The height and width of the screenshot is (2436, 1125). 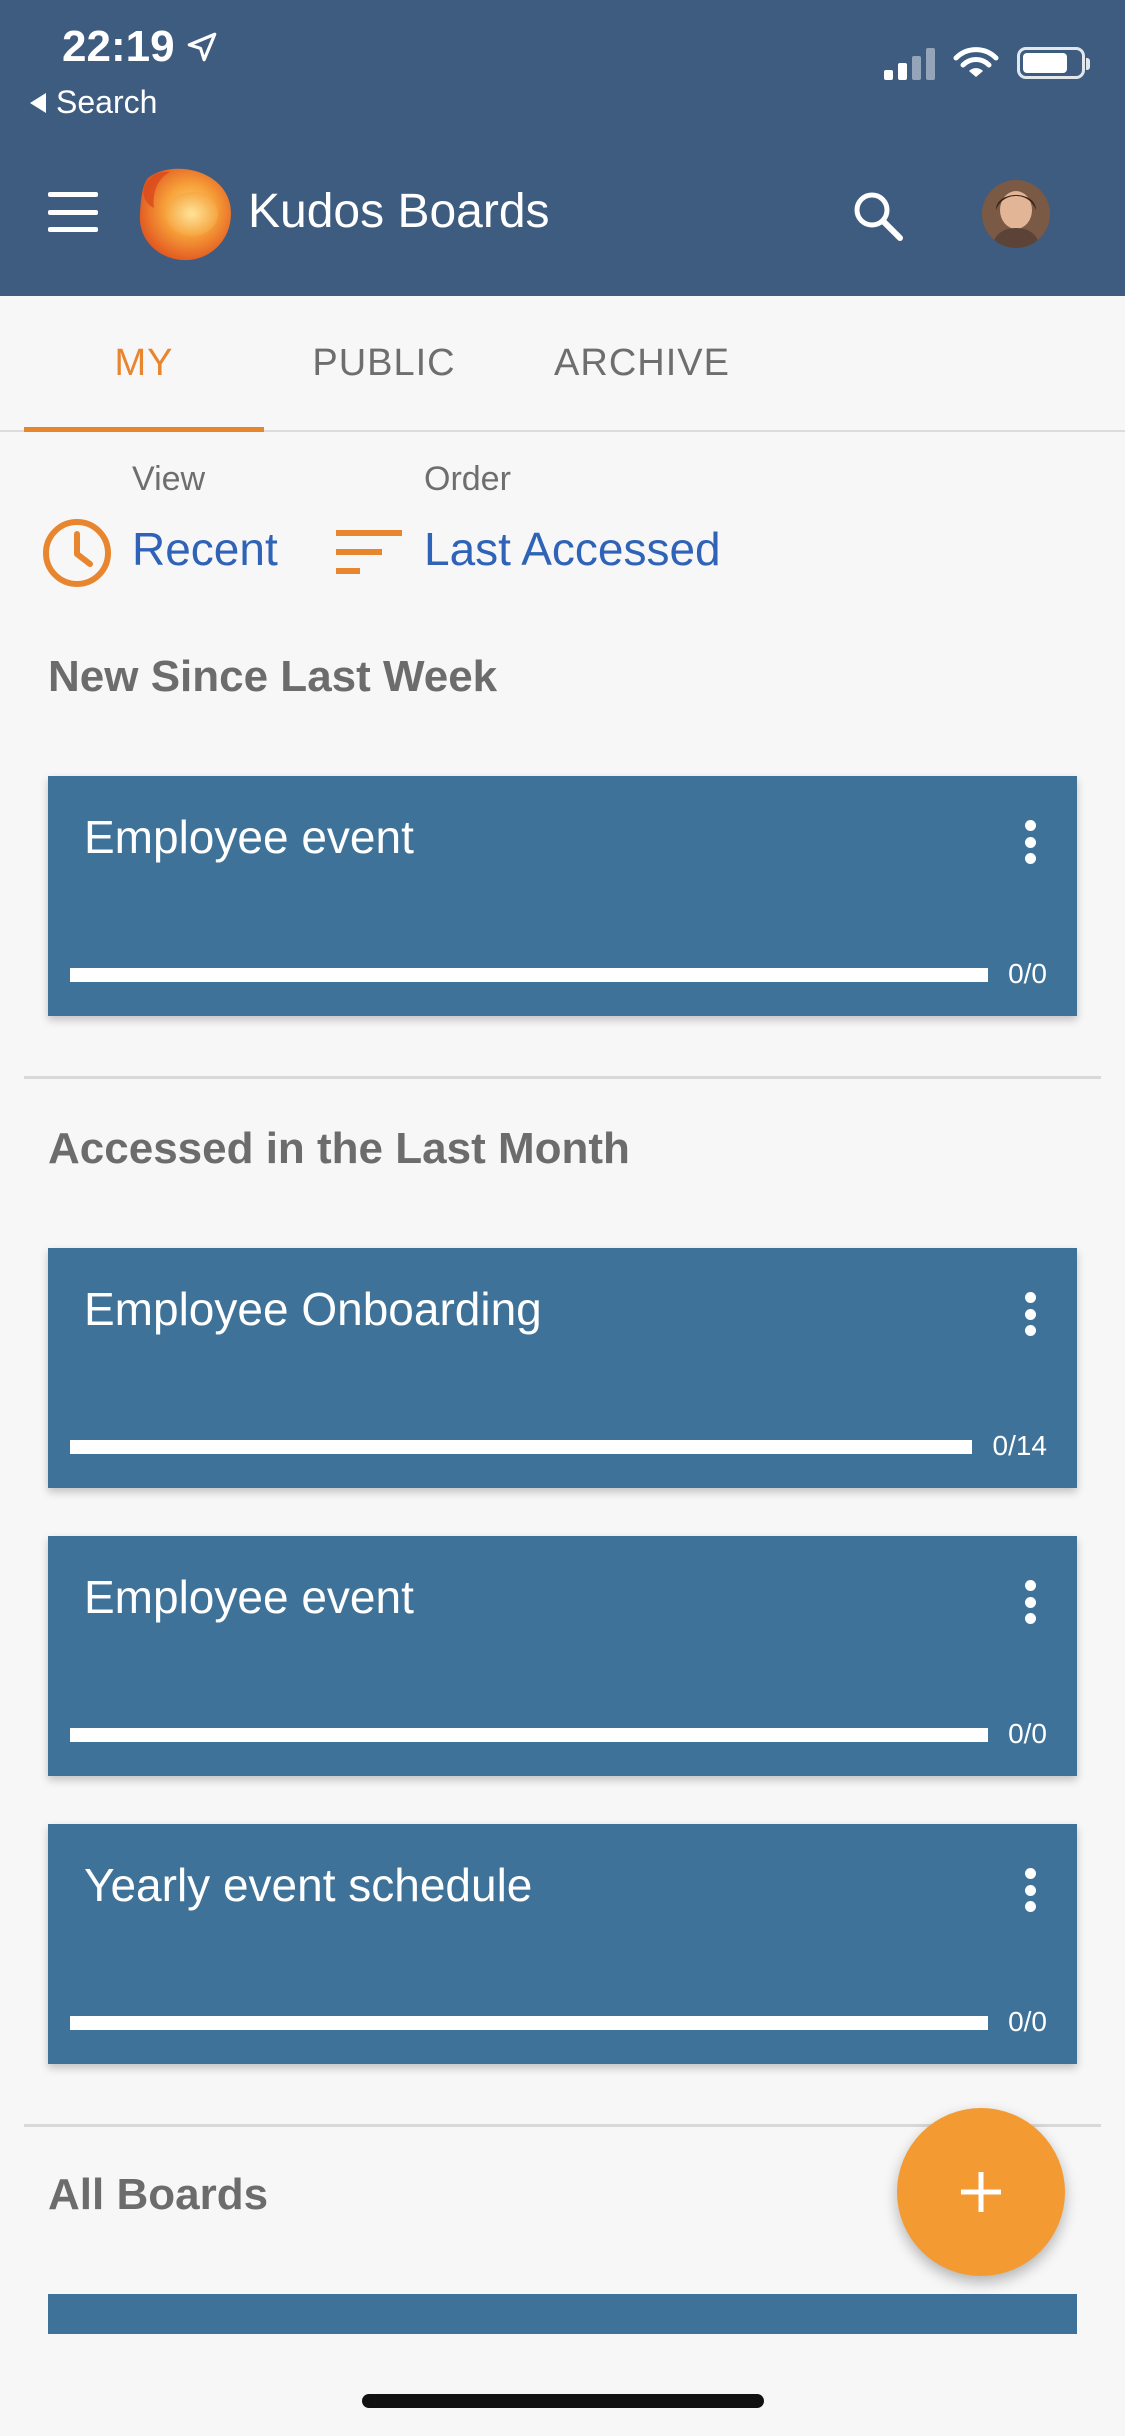 I want to click on status-icons, so click(x=987, y=63).